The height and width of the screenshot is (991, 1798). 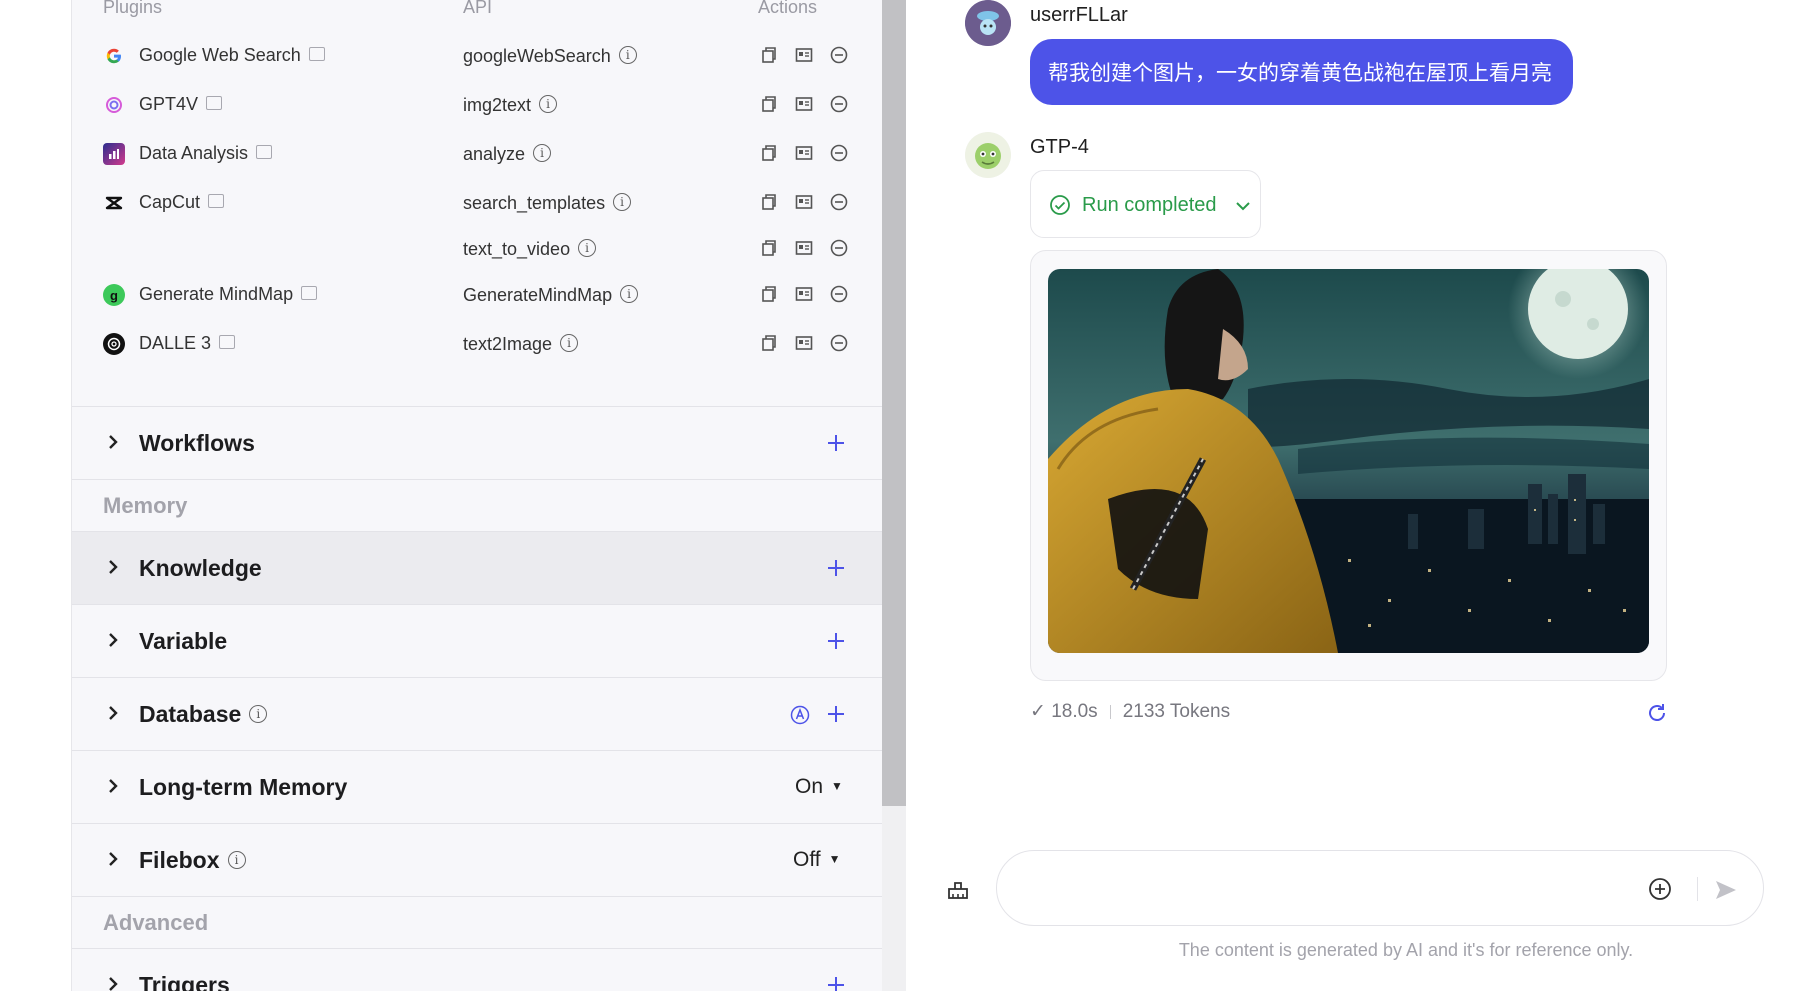 I want to click on section-title: Workflows, so click(x=197, y=443).